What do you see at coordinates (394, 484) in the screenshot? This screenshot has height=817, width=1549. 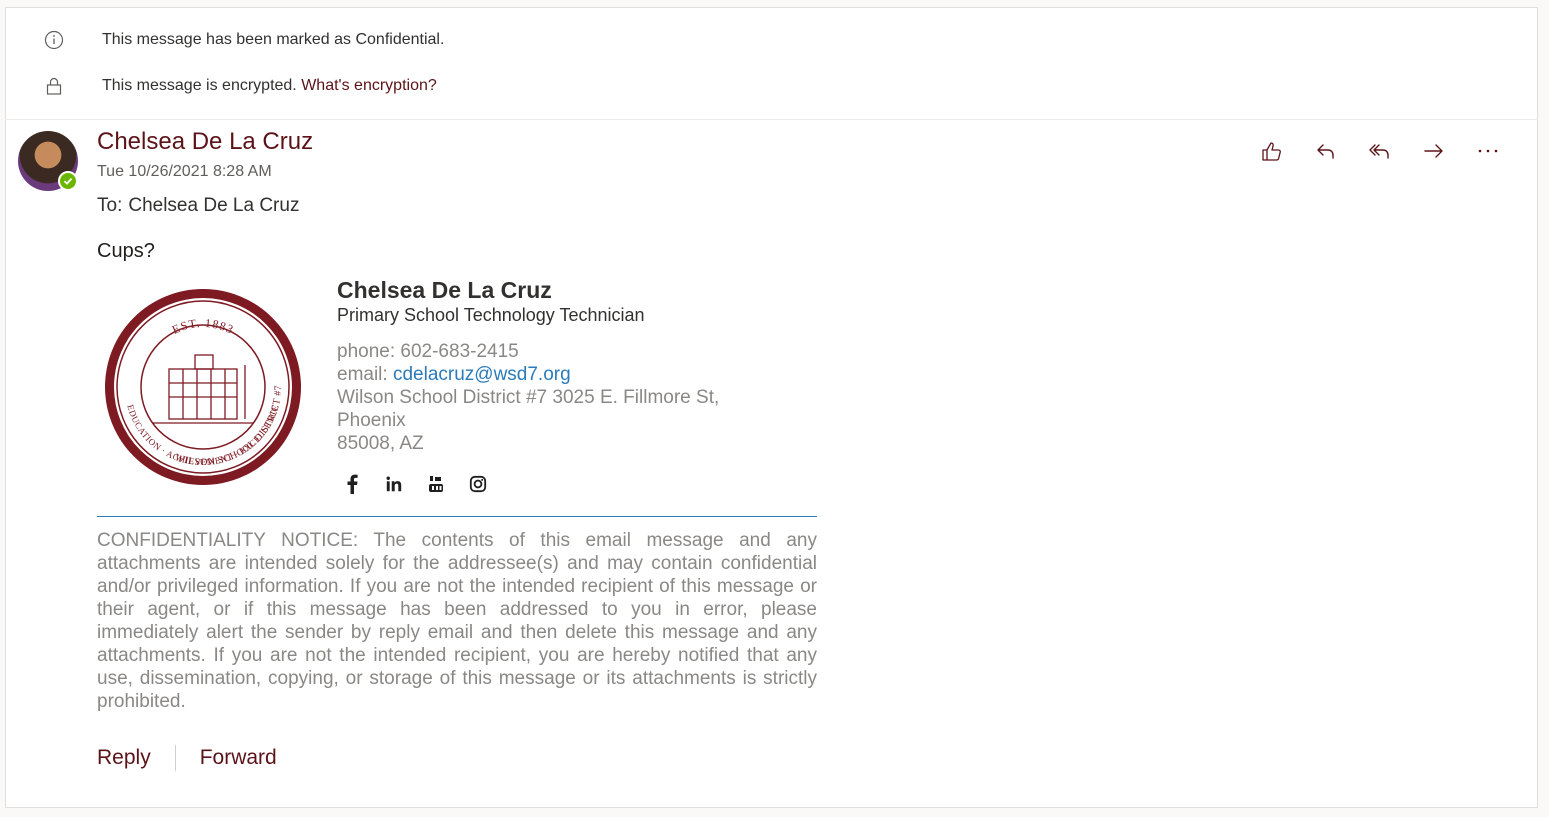 I see `linkedin-icon` at bounding box center [394, 484].